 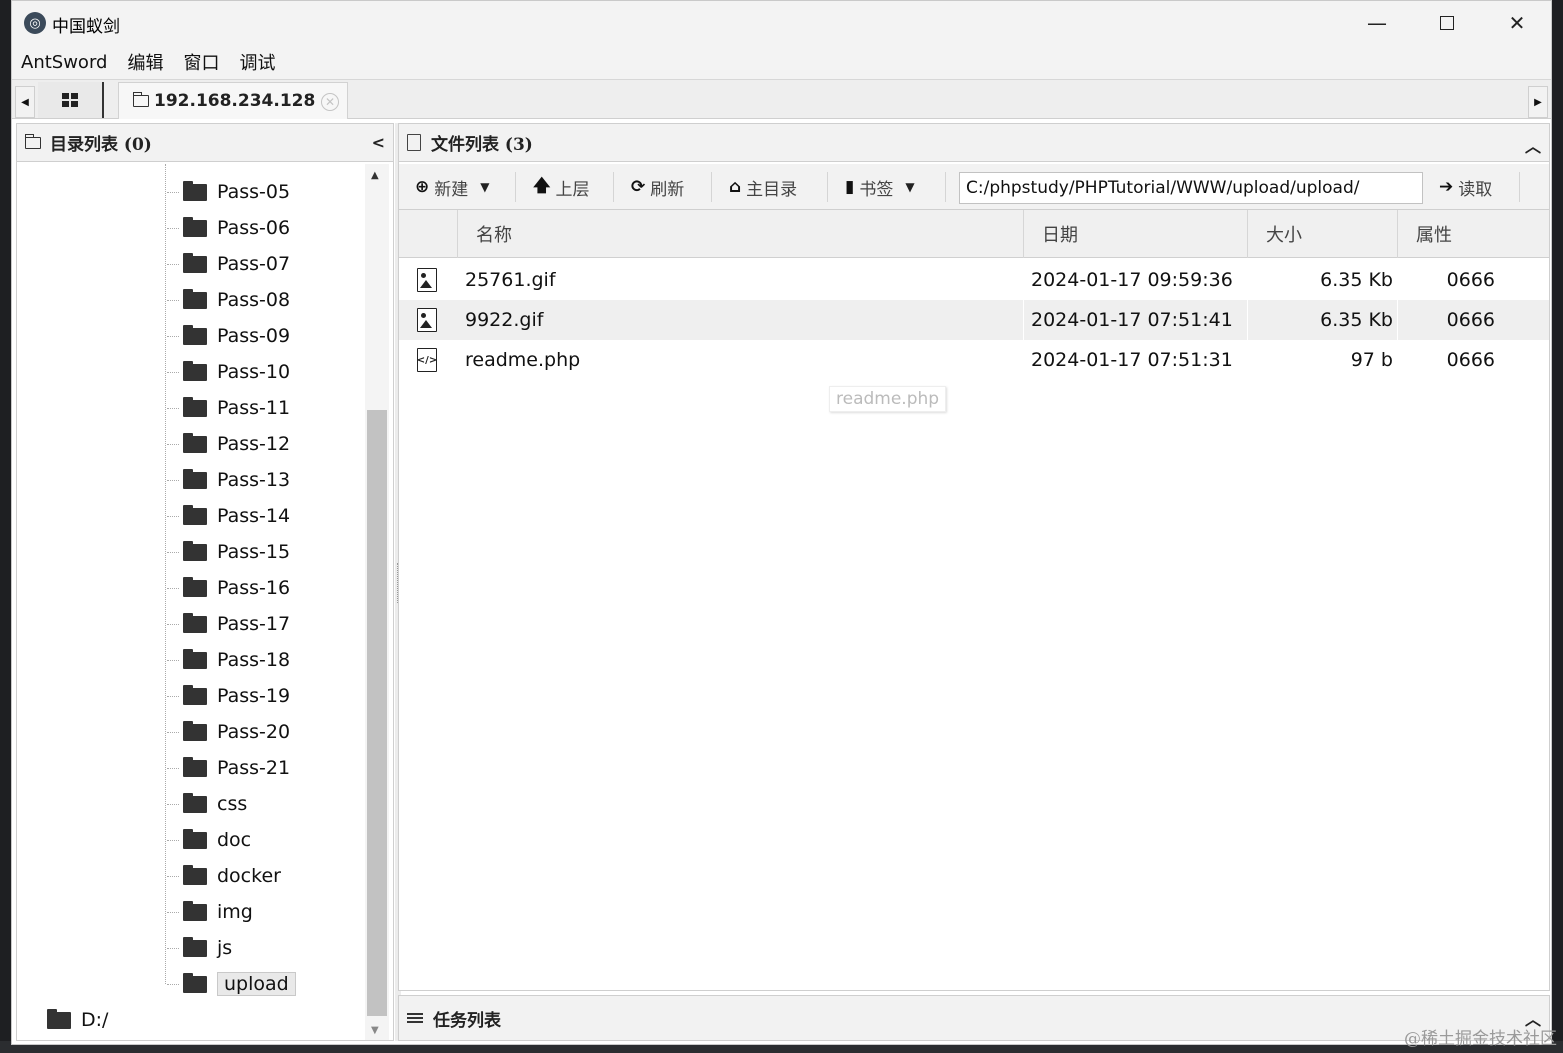 I want to click on tree-item: Pass-13, so click(x=228, y=480).